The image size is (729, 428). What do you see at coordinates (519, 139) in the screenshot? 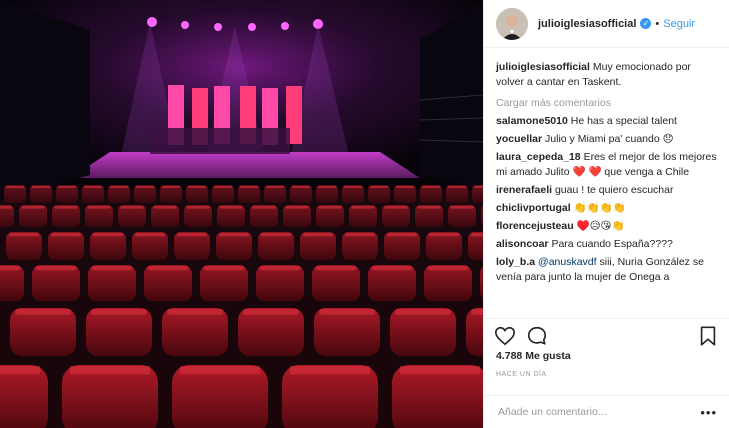
I see `comment-username: yocuellar` at bounding box center [519, 139].